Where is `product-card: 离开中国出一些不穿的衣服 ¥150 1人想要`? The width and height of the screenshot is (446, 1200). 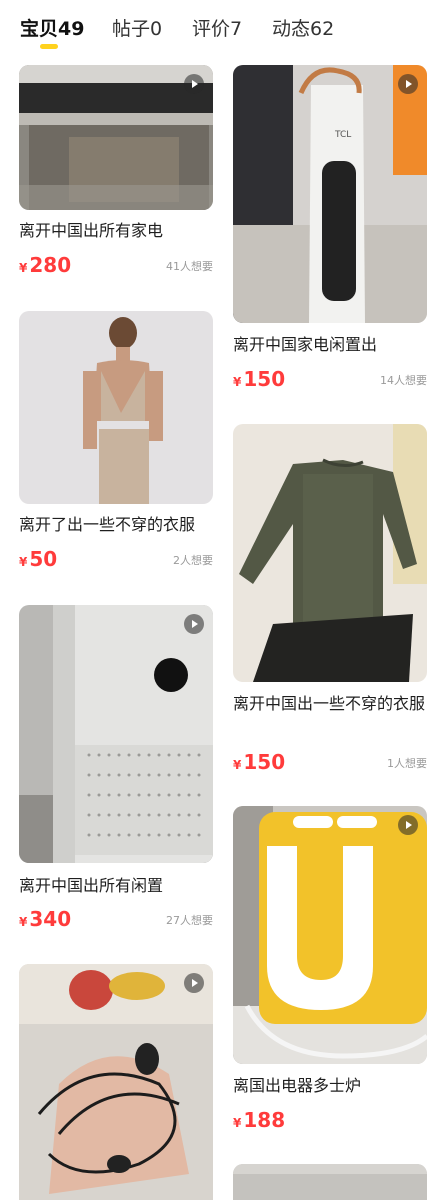 product-card: 离开中国出一些不穿的衣服 ¥150 1人想要 is located at coordinates (330, 601).